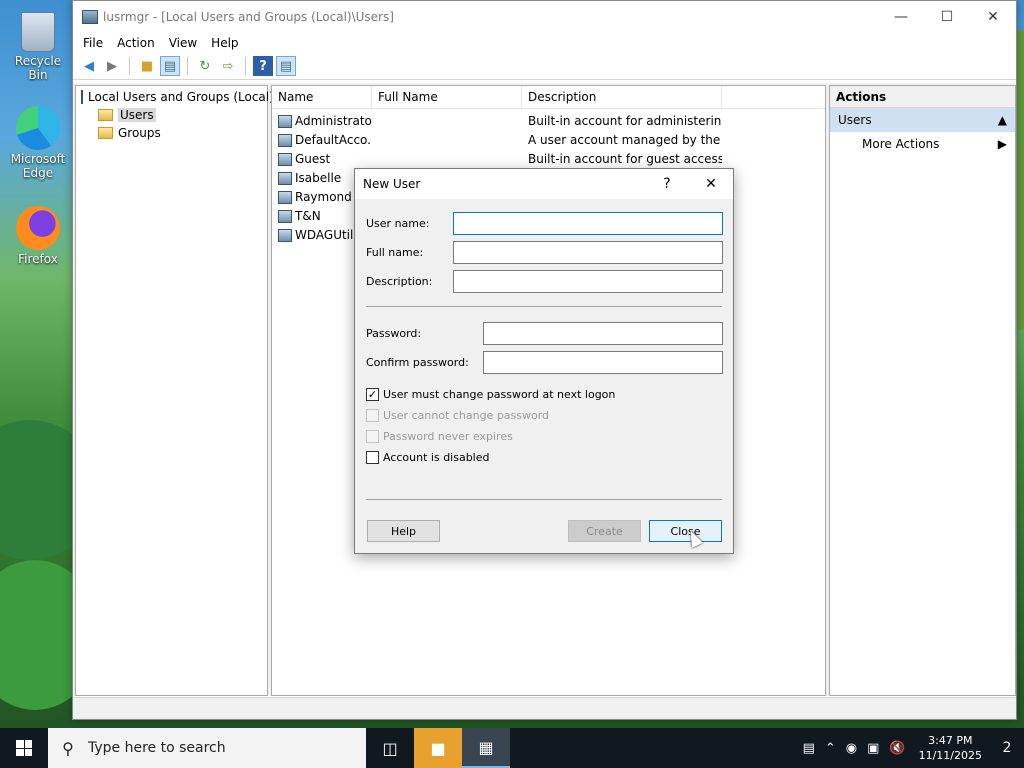 The height and width of the screenshot is (768, 1024). Describe the element at coordinates (436, 457) in the screenshot. I see `checkbox-label: Account is disabled` at that location.